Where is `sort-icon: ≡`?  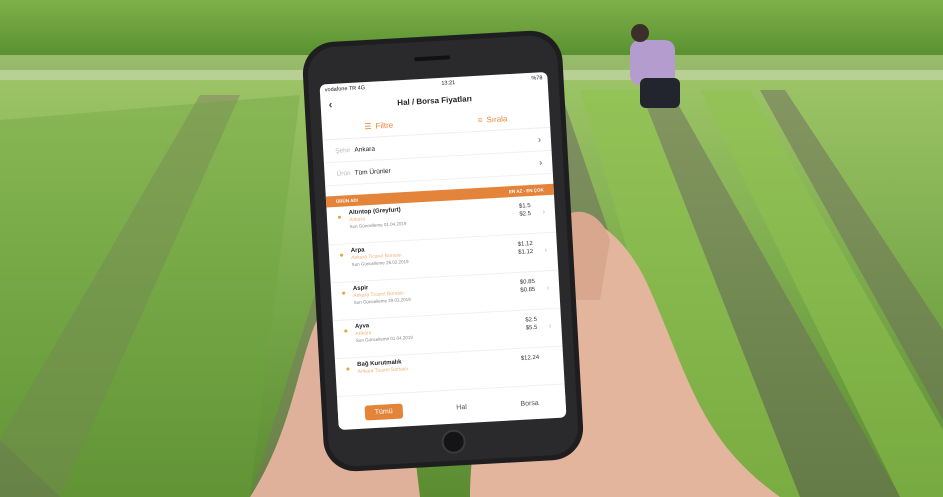 sort-icon: ≡ is located at coordinates (480, 120).